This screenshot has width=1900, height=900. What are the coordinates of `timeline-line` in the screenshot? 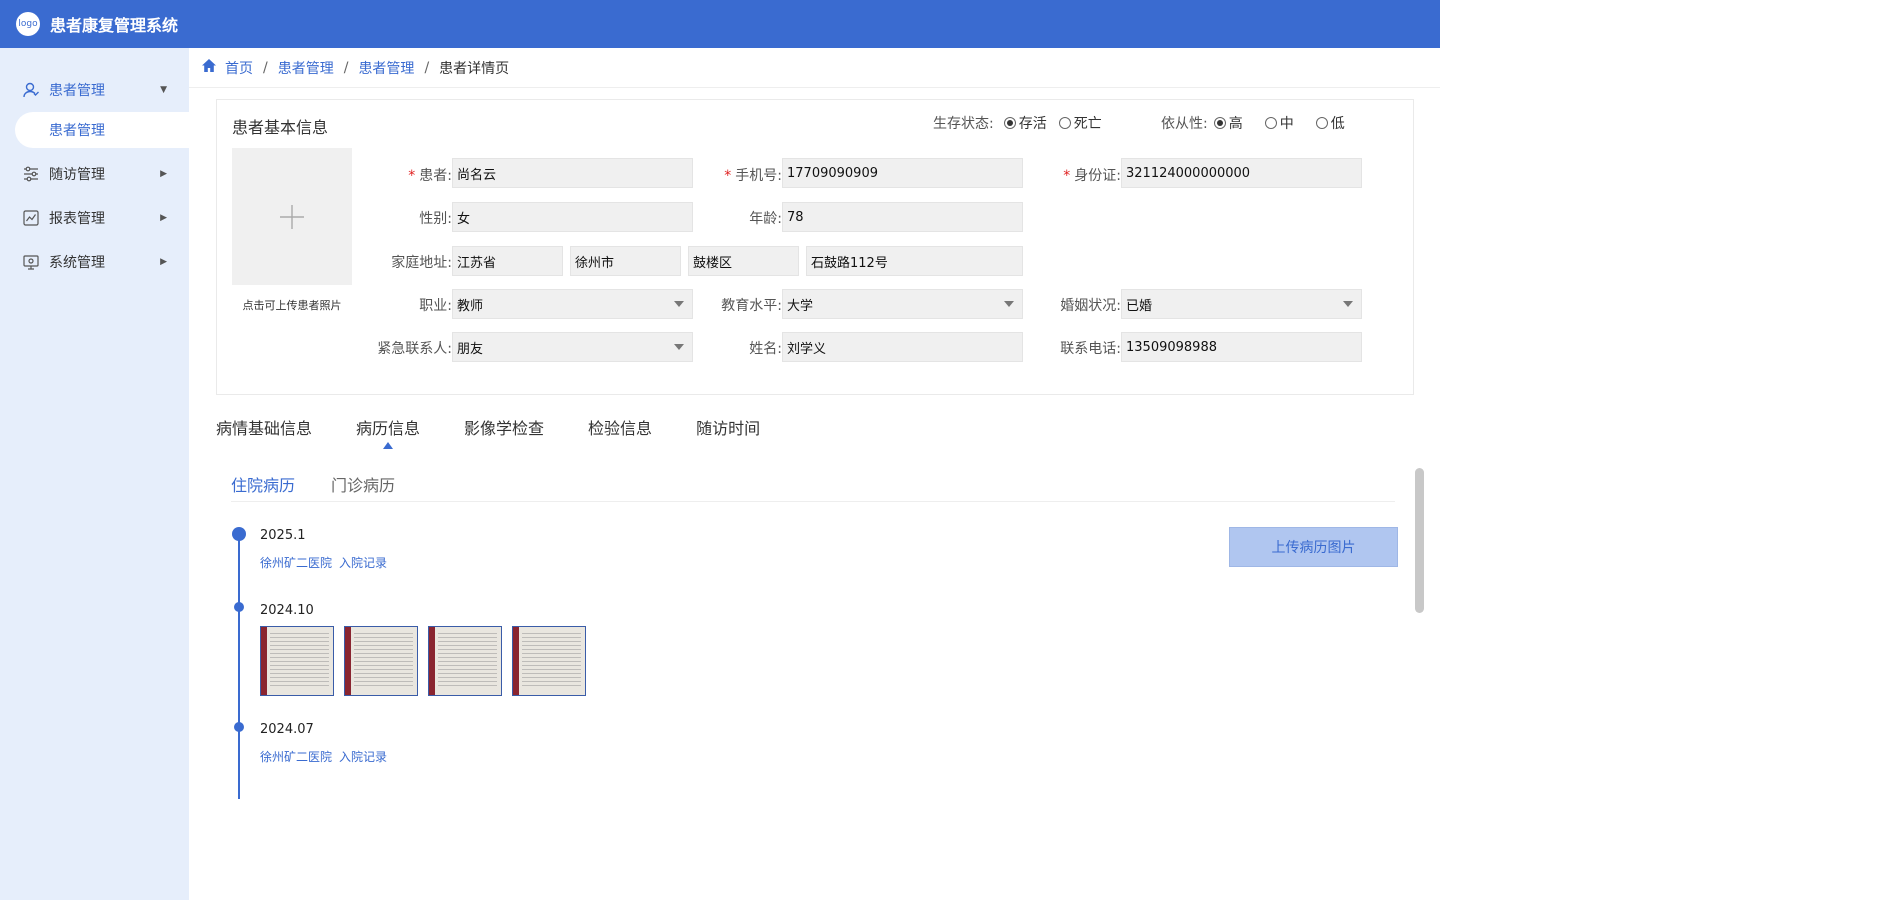 It's located at (239, 667).